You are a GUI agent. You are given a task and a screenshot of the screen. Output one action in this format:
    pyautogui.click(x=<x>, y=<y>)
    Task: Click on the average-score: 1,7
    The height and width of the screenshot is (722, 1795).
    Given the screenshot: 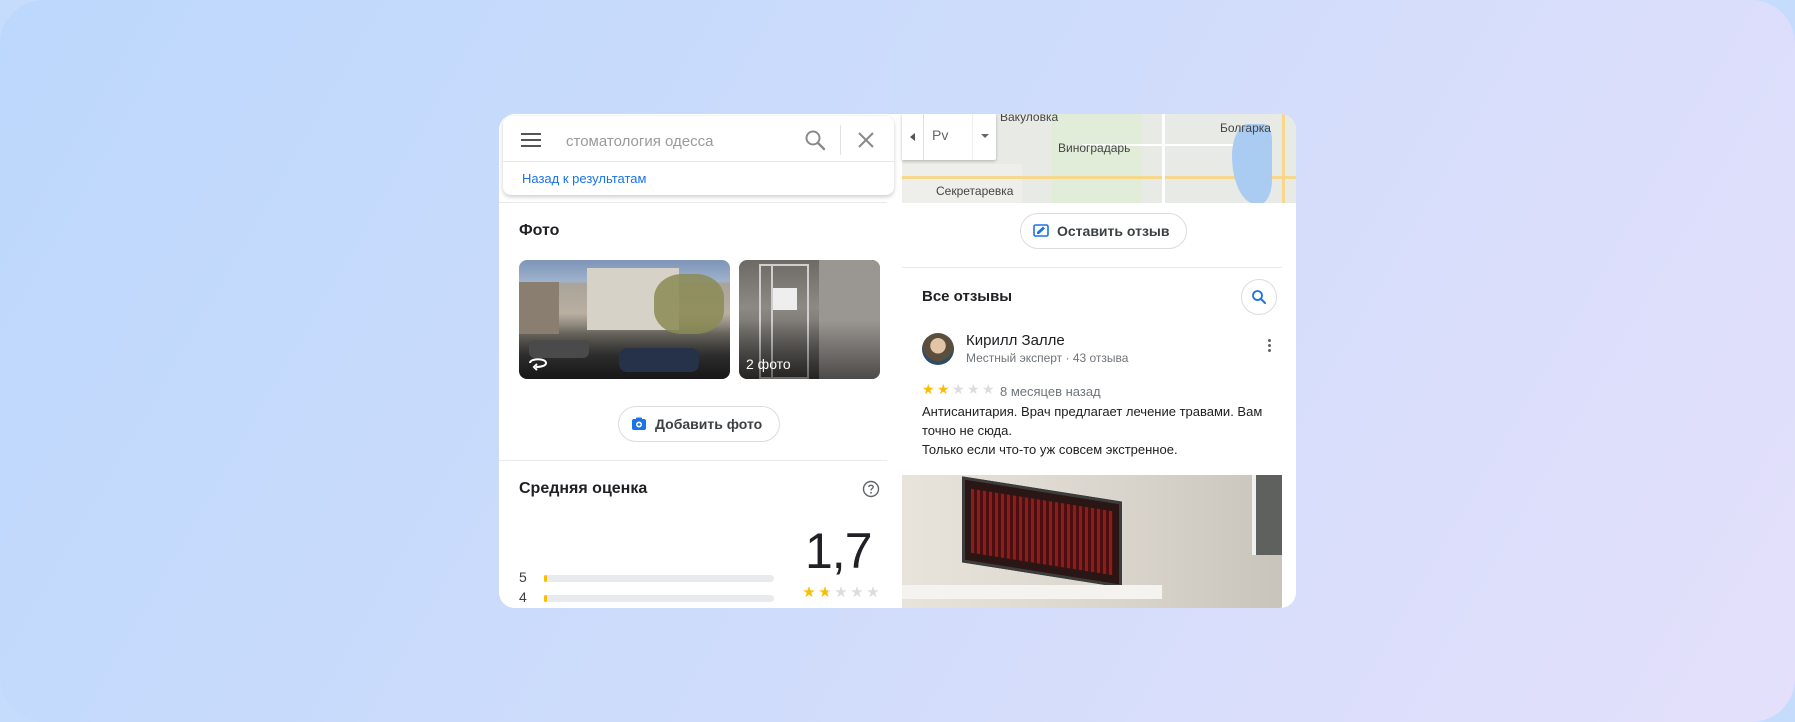 What is the action you would take?
    pyautogui.click(x=839, y=551)
    